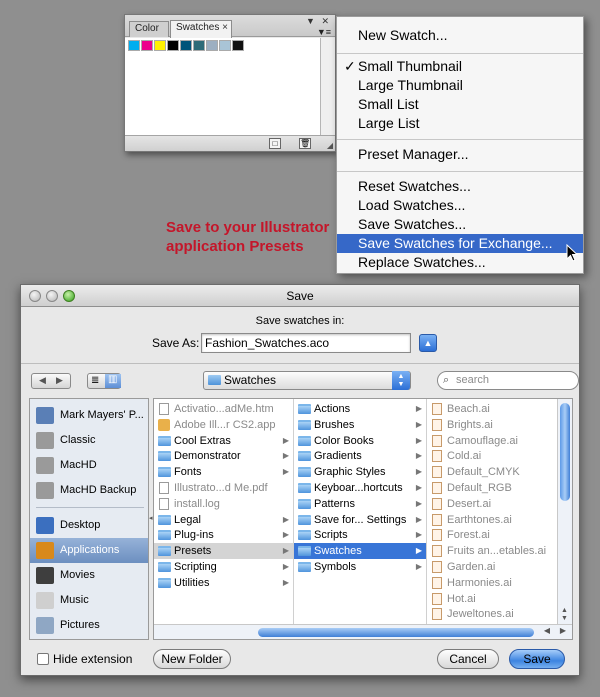 The image size is (600, 697). Describe the element at coordinates (360, 504) in the screenshot. I see `list-item: Patterns ▶` at that location.